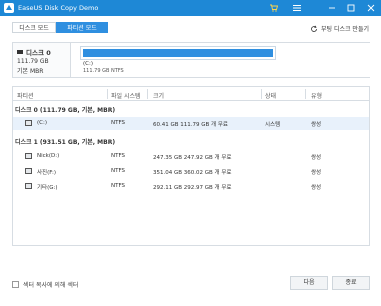  I want to click on partition-bar, so click(178, 53).